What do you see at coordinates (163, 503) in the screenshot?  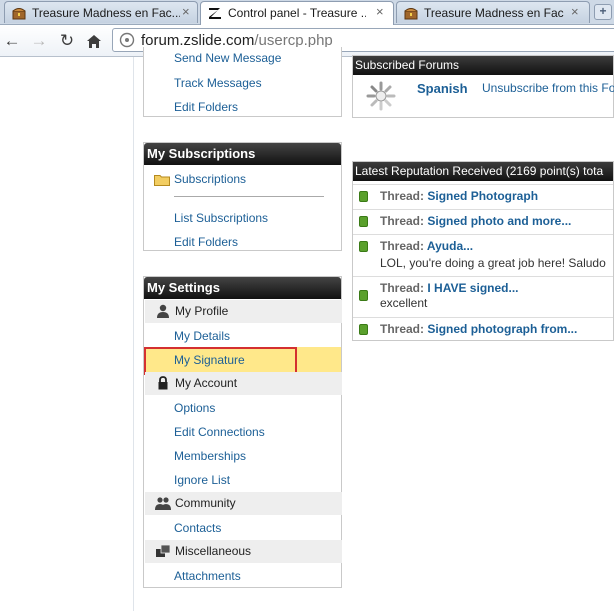 I see `group-icon` at bounding box center [163, 503].